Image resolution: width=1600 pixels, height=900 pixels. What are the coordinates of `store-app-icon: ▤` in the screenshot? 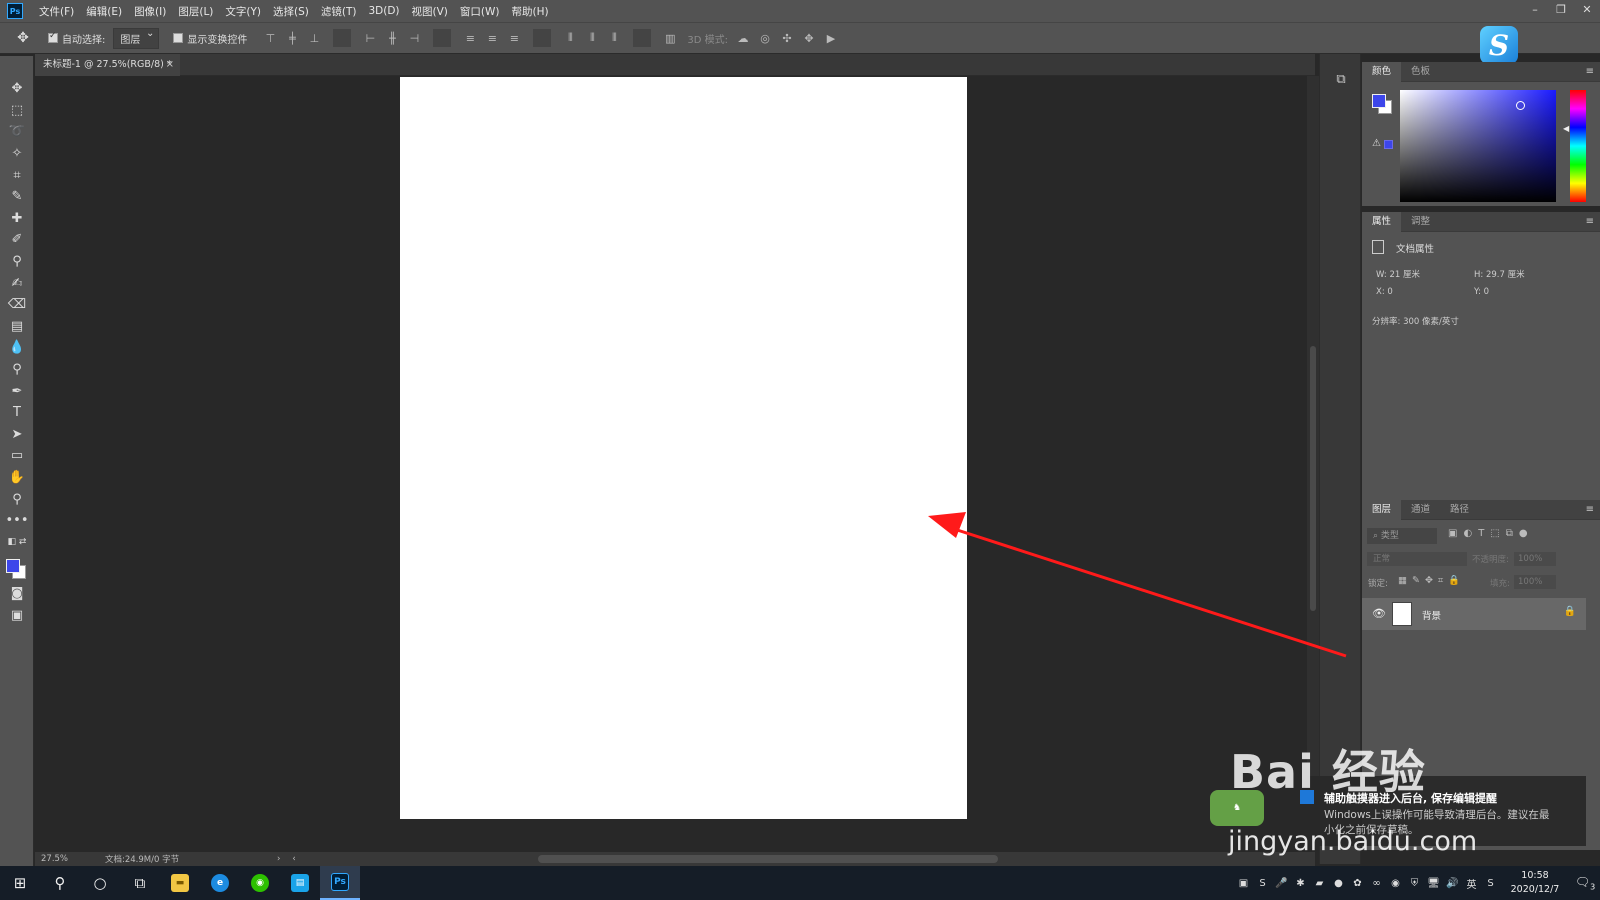 It's located at (300, 883).